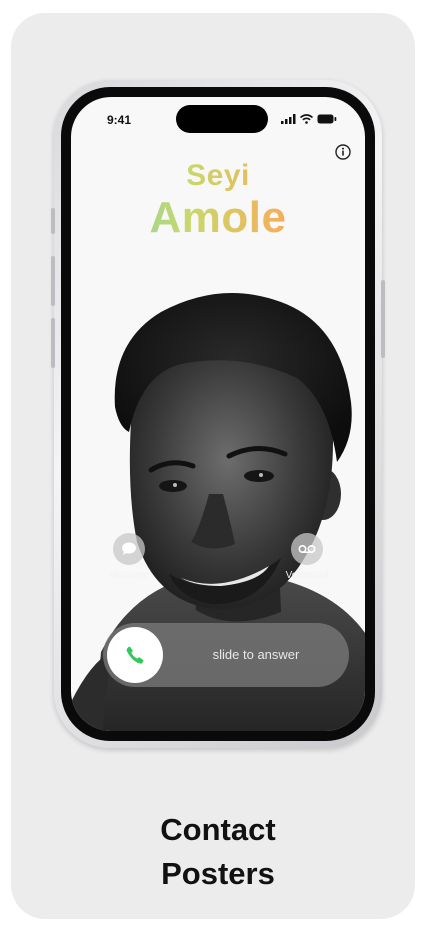 The width and height of the screenshot is (436, 932). What do you see at coordinates (53, 343) in the screenshot?
I see `volume-down-button` at bounding box center [53, 343].